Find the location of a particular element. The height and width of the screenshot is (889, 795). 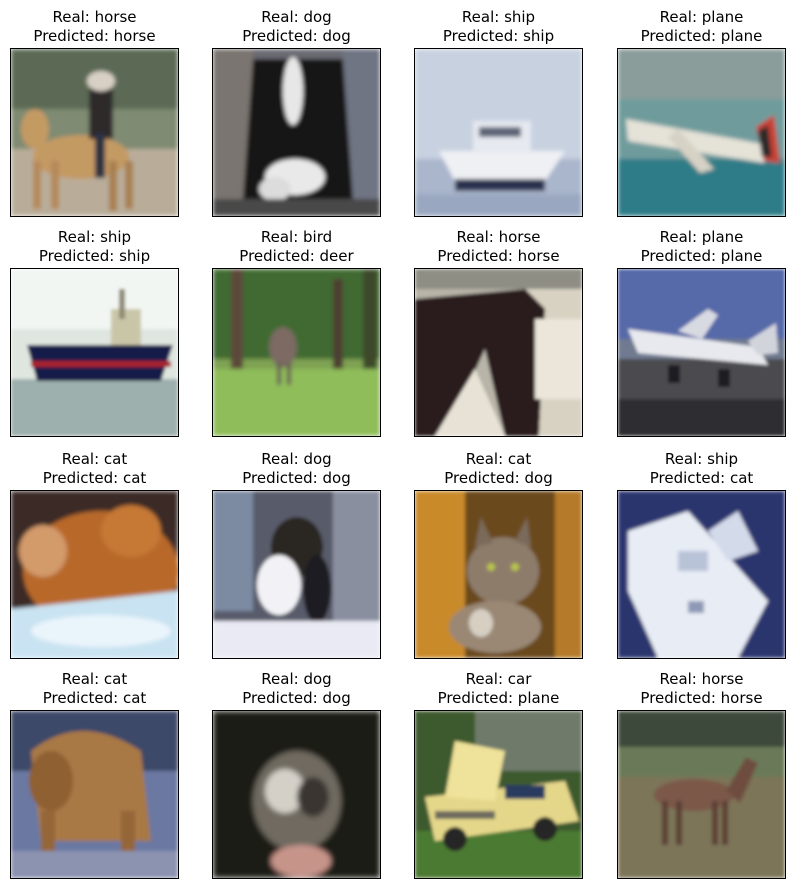

sample-panel: Real: car Predicted: plane is located at coordinates (498, 774).